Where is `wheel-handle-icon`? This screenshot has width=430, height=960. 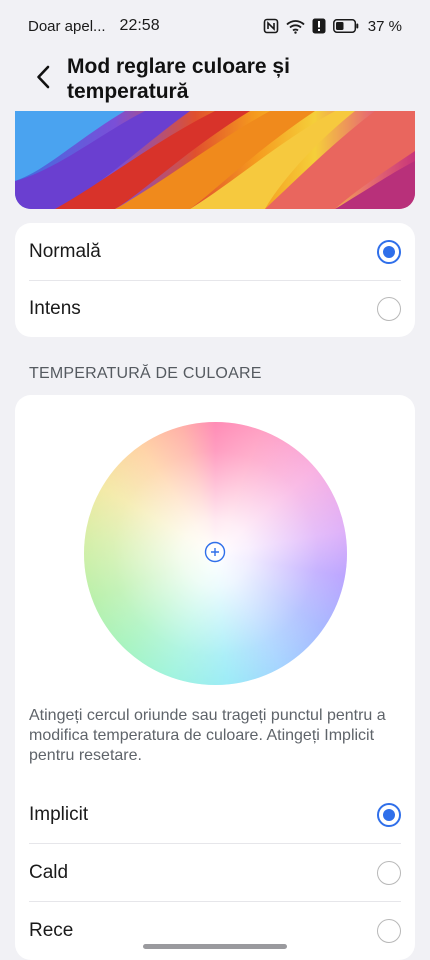 wheel-handle-icon is located at coordinates (215, 552).